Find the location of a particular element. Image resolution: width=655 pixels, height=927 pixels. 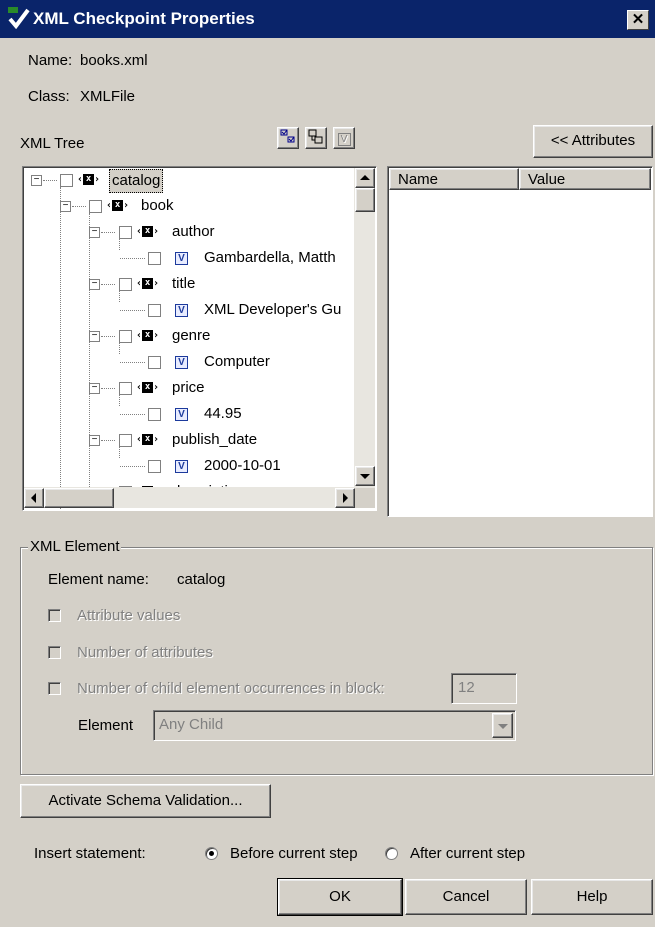

tree-vertical-scrollbar is located at coordinates (364, 328).